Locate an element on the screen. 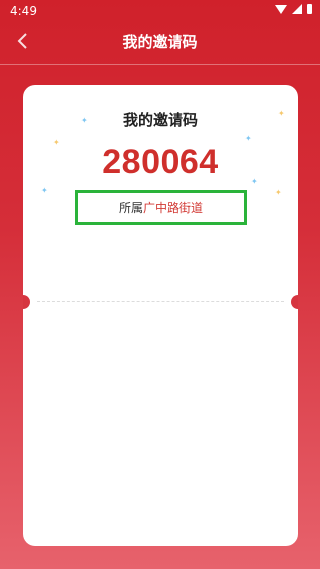 This screenshot has width=320, height=569. affiliation-box: 所属 广中路街道 is located at coordinates (161, 207).